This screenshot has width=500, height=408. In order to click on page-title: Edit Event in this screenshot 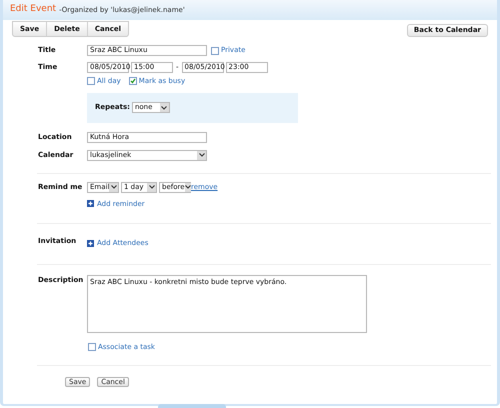, I will do `click(33, 9)`.